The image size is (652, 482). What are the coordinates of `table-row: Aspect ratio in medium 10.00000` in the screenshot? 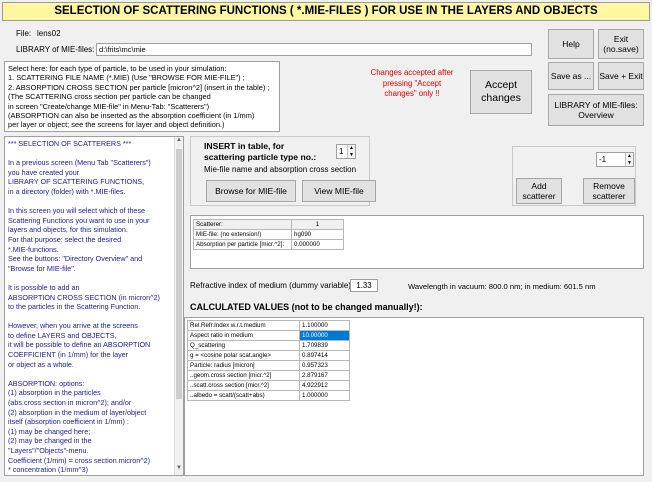 It's located at (268, 335).